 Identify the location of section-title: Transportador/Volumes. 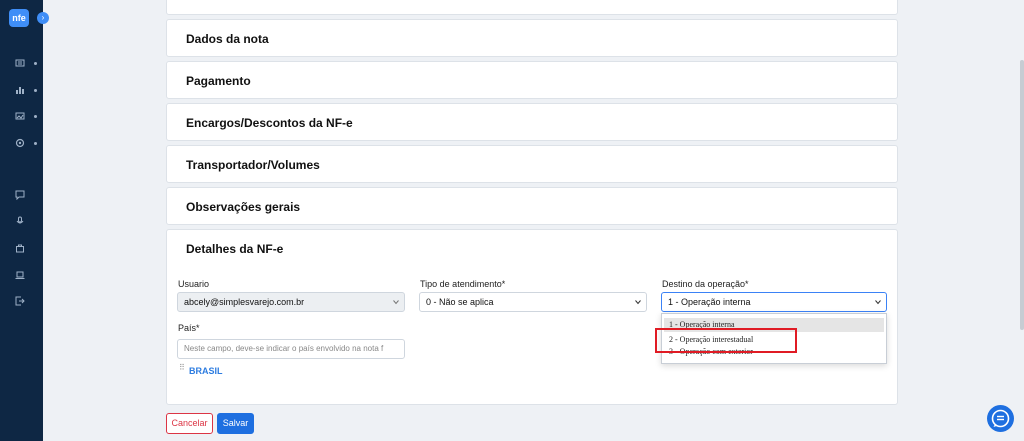
(253, 165).